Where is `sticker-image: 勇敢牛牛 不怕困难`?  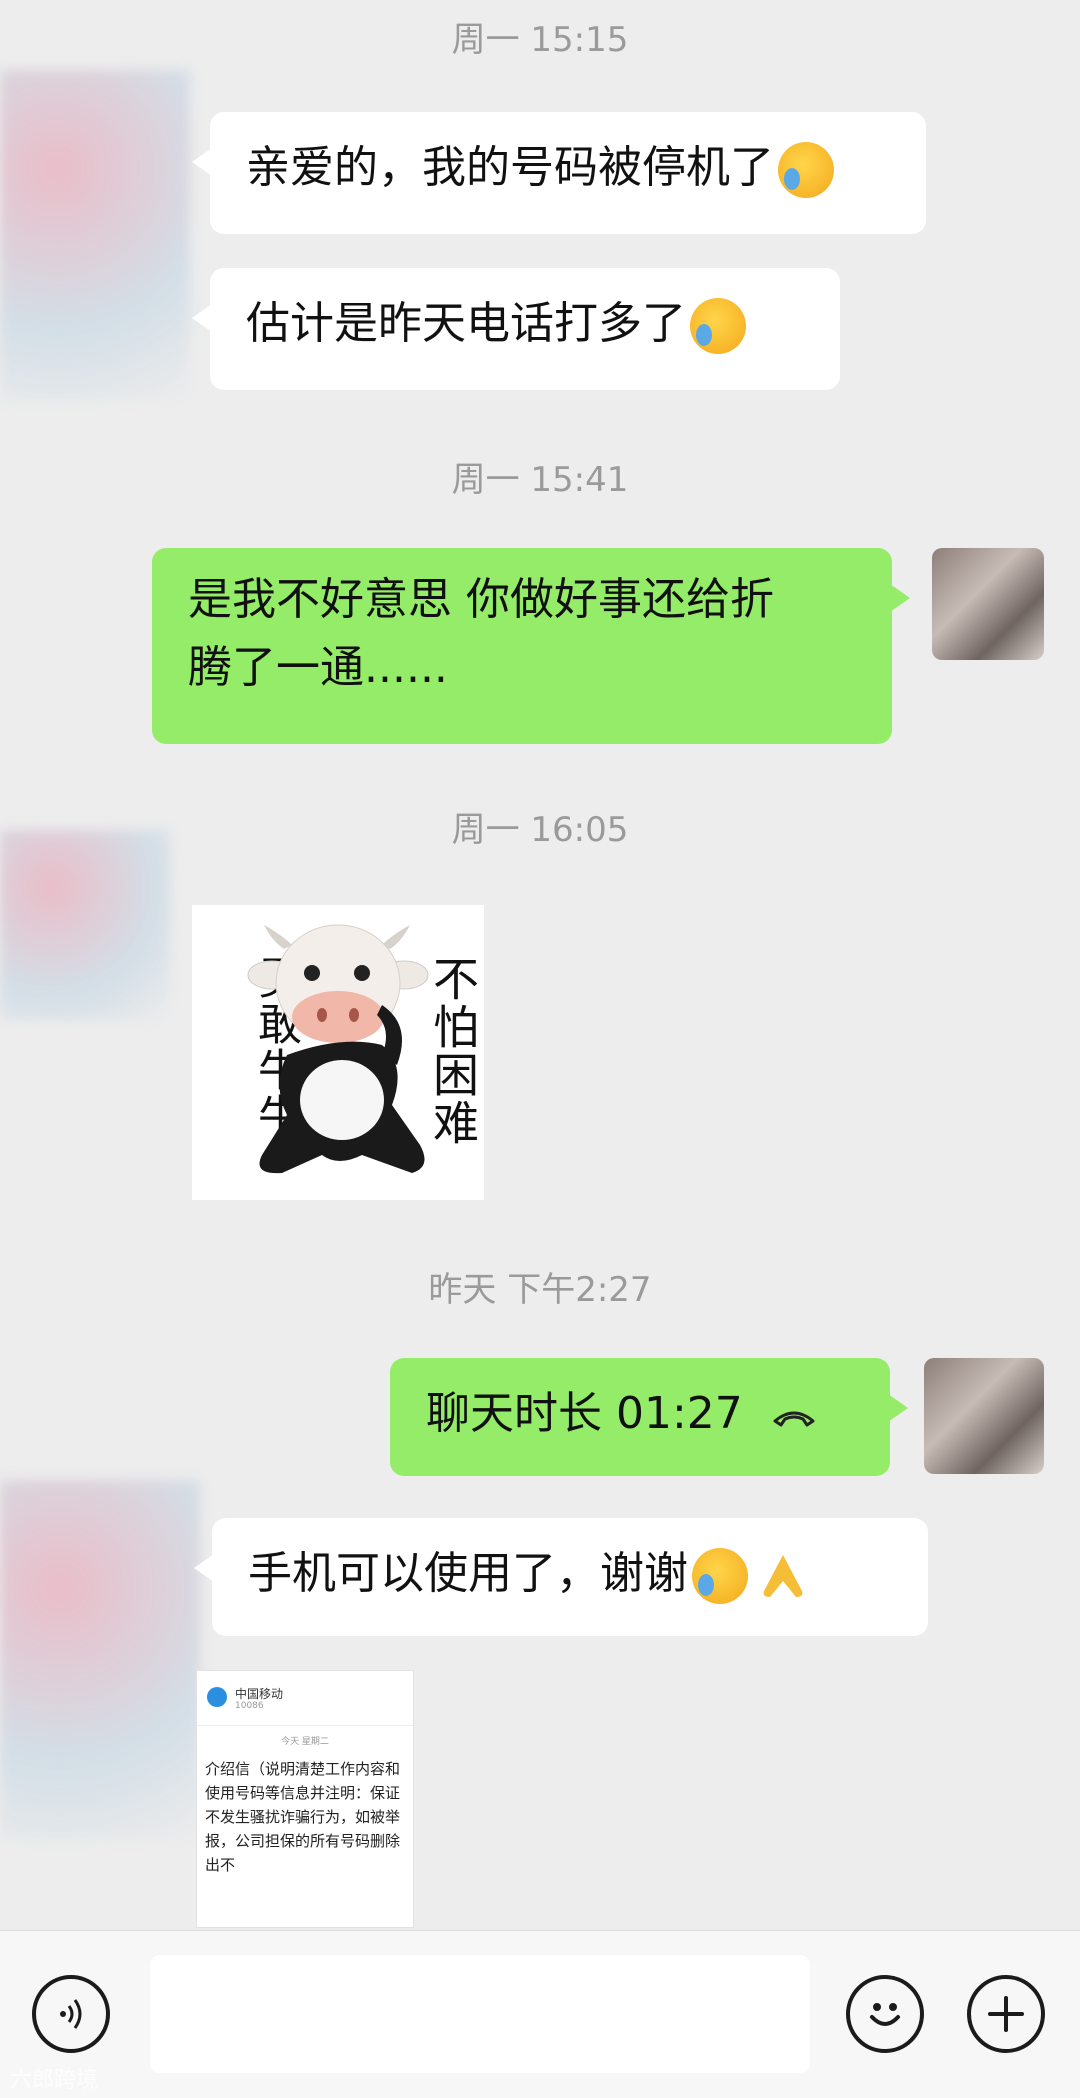 sticker-image: 勇敢牛牛 不怕困难 is located at coordinates (338, 1052).